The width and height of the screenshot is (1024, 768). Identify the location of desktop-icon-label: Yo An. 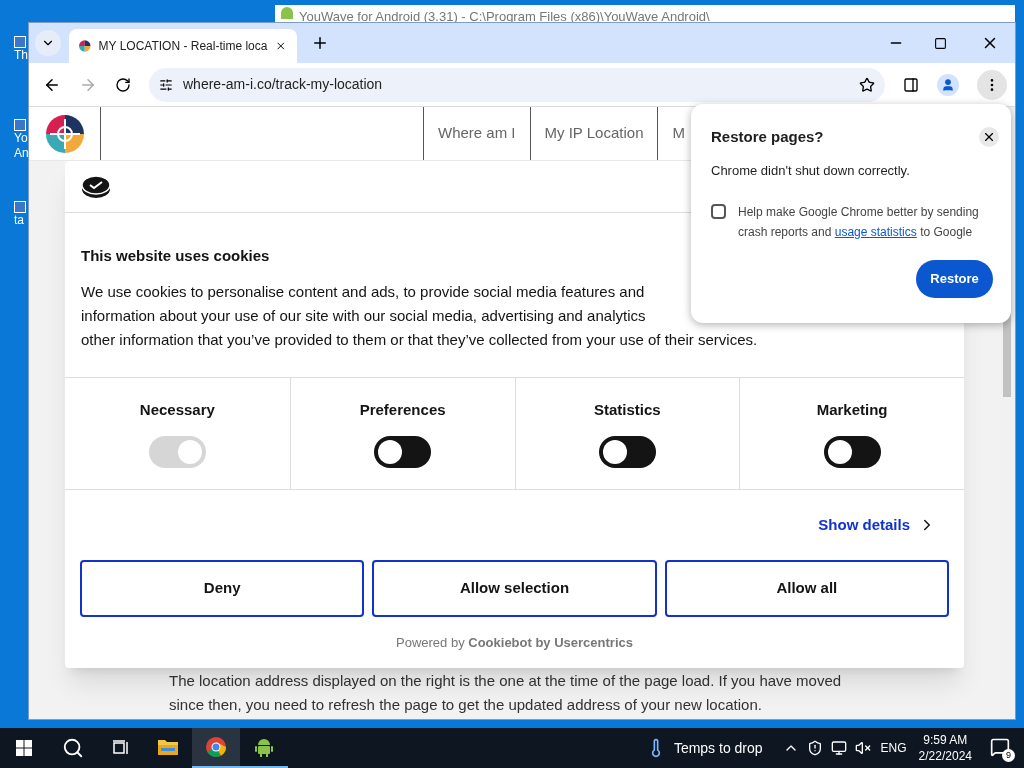
(21, 146).